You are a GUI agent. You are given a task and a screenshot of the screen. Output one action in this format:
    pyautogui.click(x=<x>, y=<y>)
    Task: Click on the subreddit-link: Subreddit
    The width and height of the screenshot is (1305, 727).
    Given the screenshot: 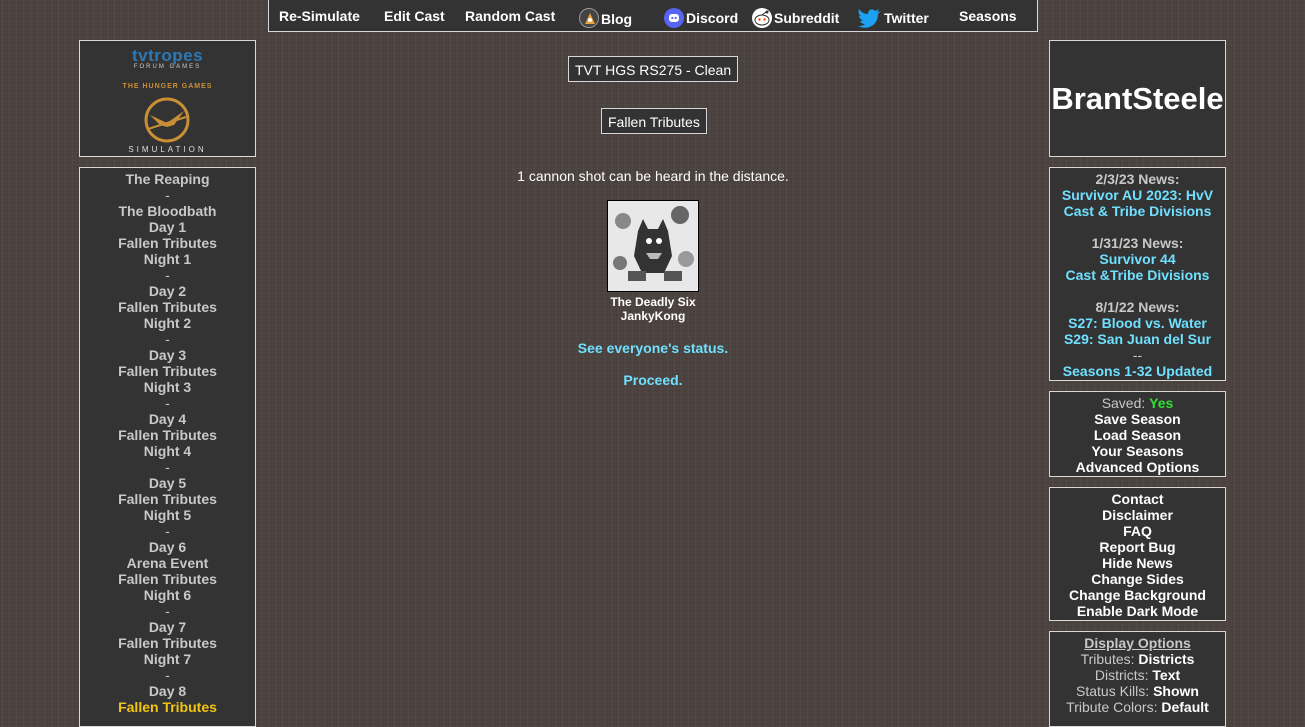 What is the action you would take?
    pyautogui.click(x=795, y=18)
    